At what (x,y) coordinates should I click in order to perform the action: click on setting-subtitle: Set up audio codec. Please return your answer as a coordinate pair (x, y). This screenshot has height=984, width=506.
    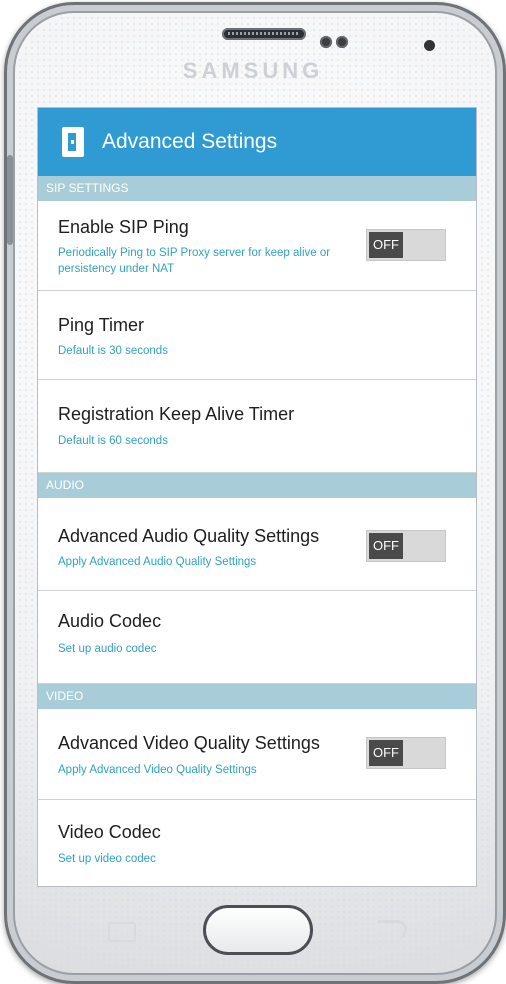
    Looking at the image, I should click on (107, 649).